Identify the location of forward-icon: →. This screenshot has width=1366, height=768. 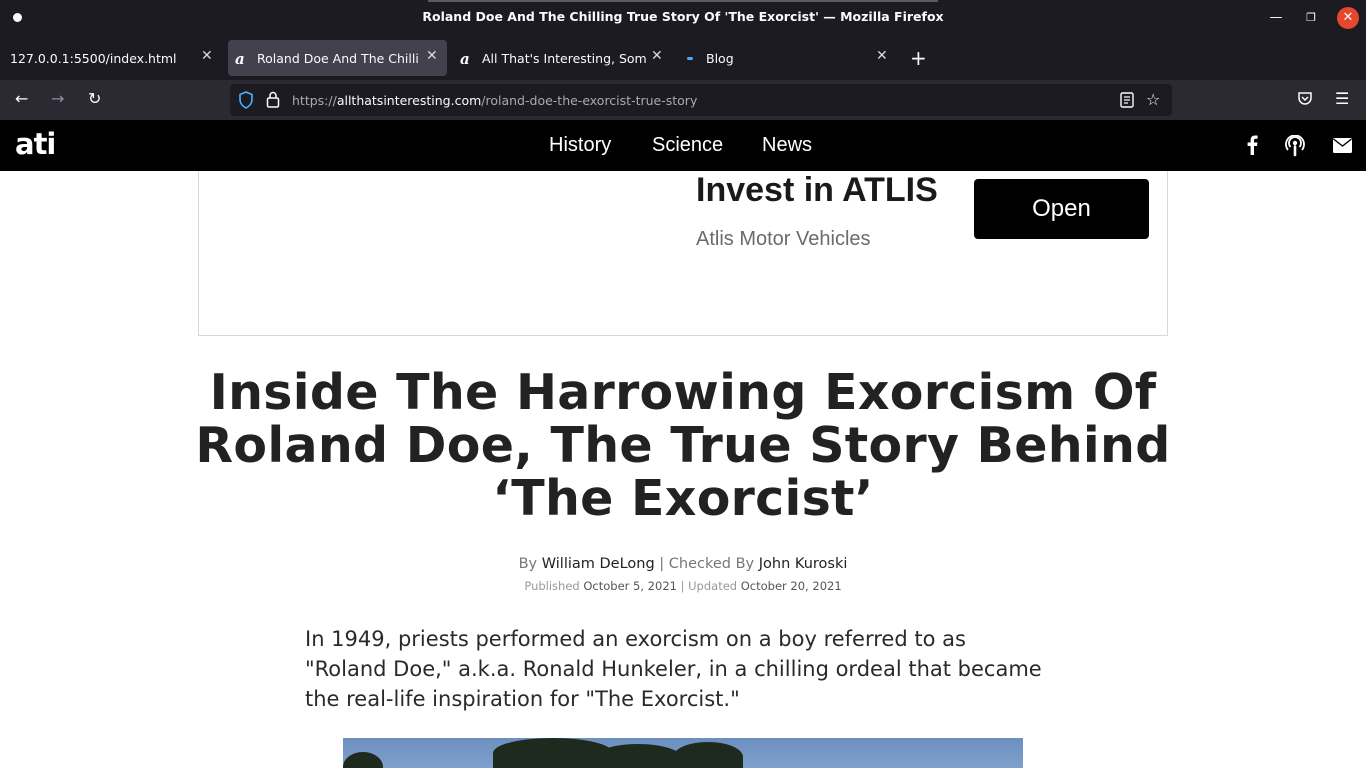
(57, 98).